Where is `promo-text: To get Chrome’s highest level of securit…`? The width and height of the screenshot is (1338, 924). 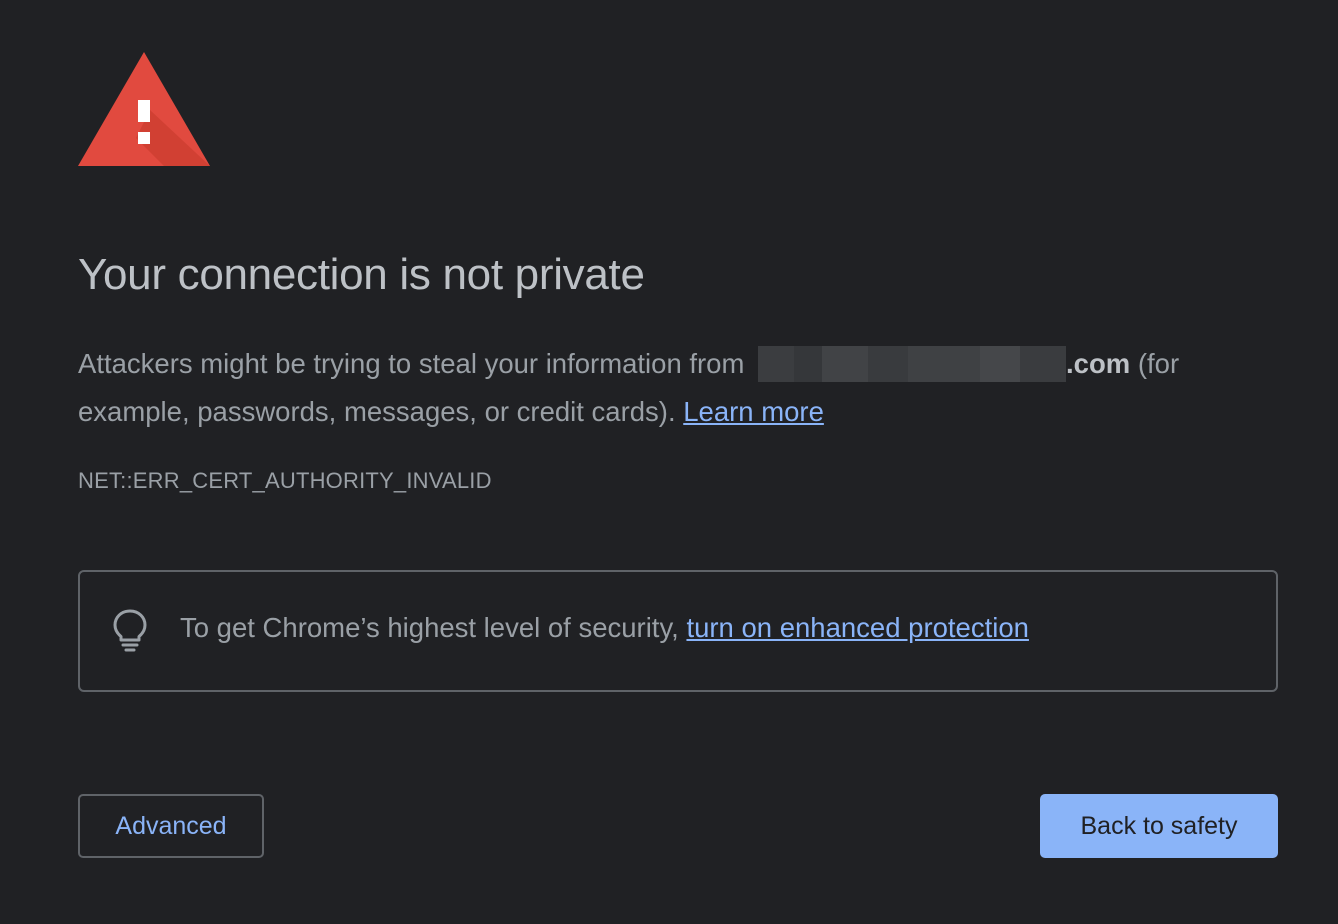
promo-text: To get Chrome’s highest level of securit… is located at coordinates (433, 627).